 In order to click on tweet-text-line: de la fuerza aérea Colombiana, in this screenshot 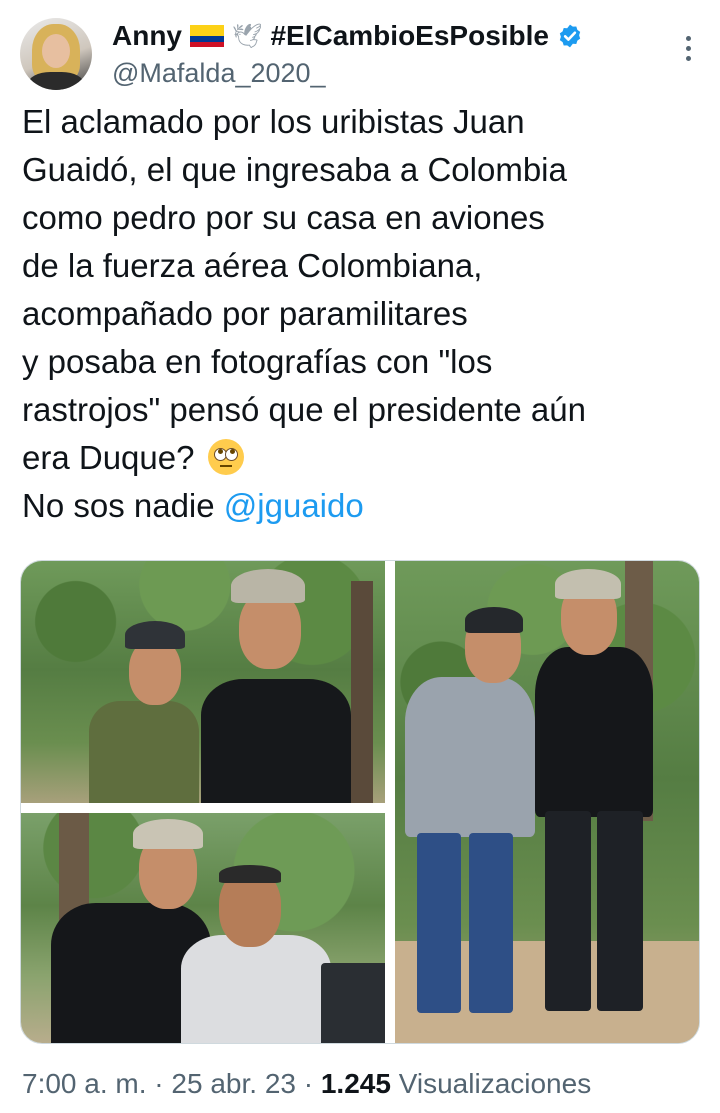, I will do `click(252, 265)`.